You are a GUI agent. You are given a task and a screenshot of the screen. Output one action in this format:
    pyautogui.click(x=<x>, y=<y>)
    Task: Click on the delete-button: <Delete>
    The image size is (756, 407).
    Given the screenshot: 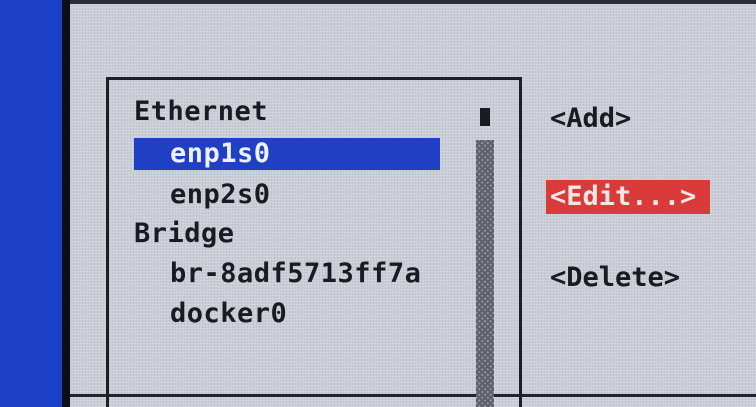 What is the action you would take?
    pyautogui.click(x=615, y=278)
    